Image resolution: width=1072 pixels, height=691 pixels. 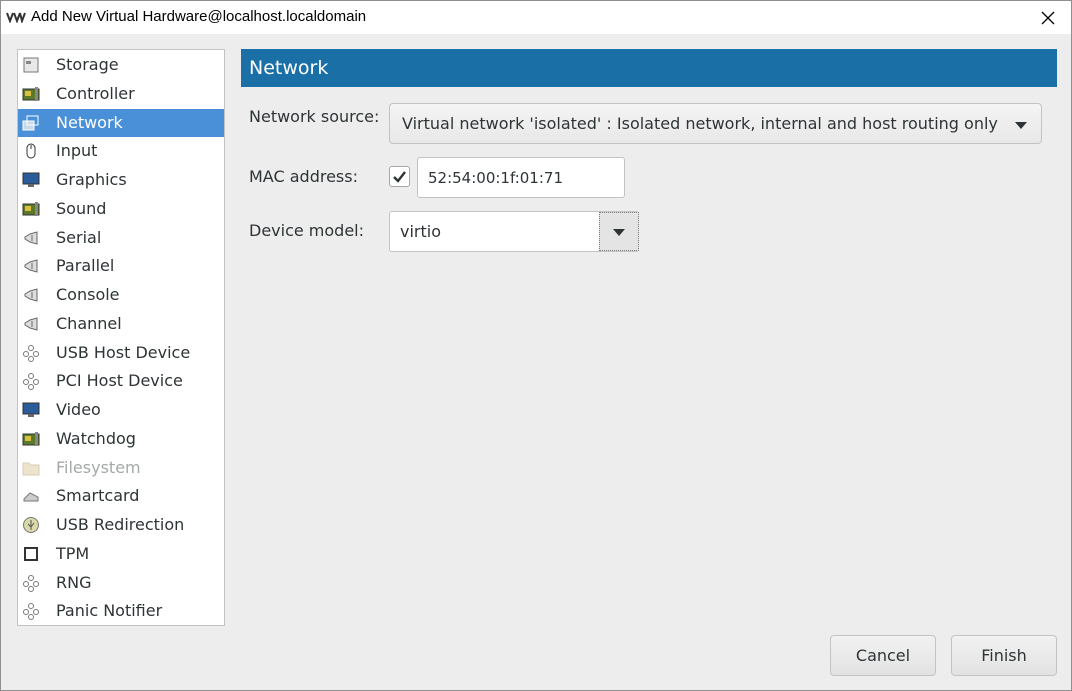 What do you see at coordinates (121, 65) in the screenshot?
I see `sidebar-item-storage: Storage` at bounding box center [121, 65].